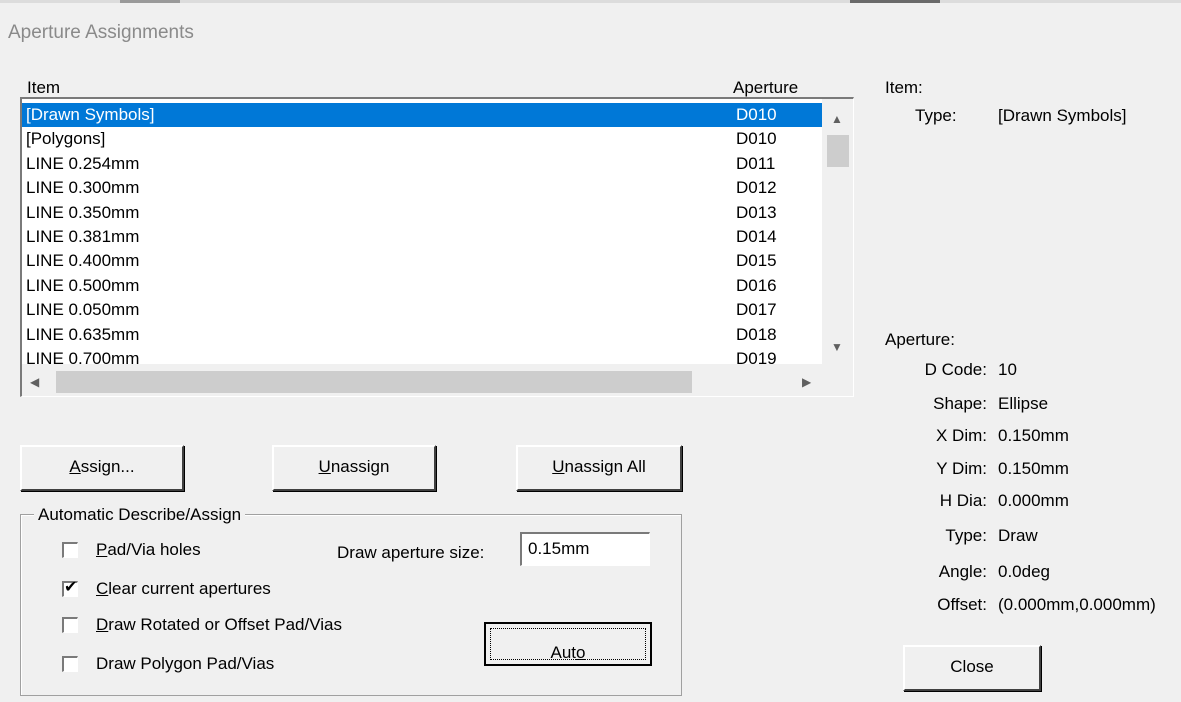 The image size is (1181, 702). Describe the element at coordinates (1007, 369) in the screenshot. I see `dcode-value: 10` at that location.